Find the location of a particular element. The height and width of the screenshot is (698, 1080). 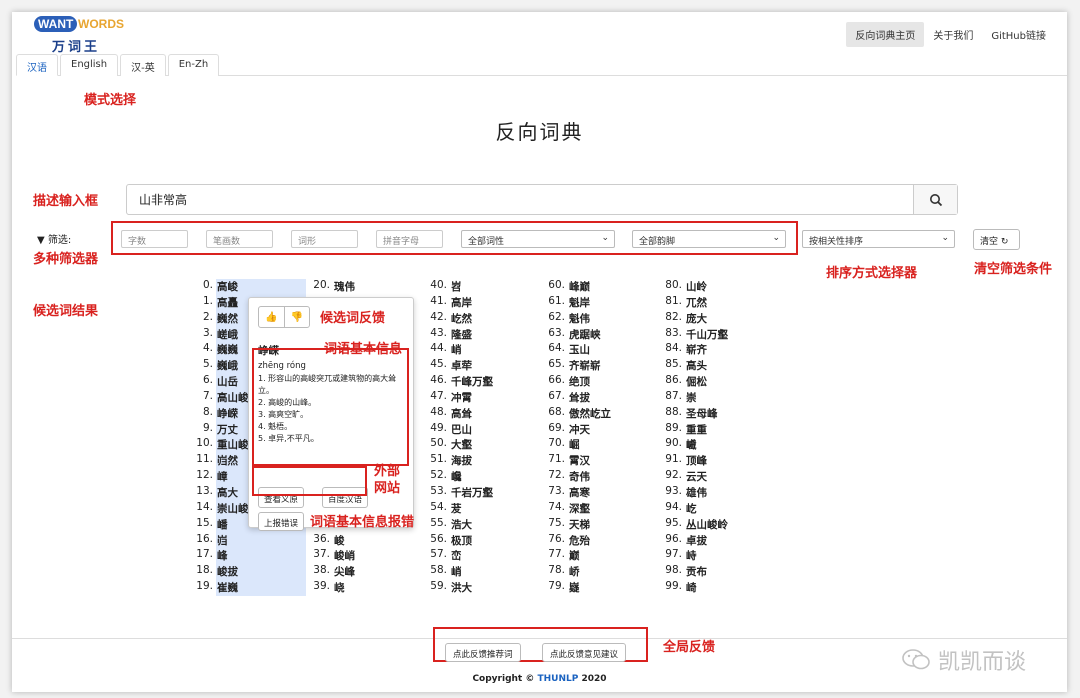

result-word: 尖峰 is located at coordinates (344, 572).